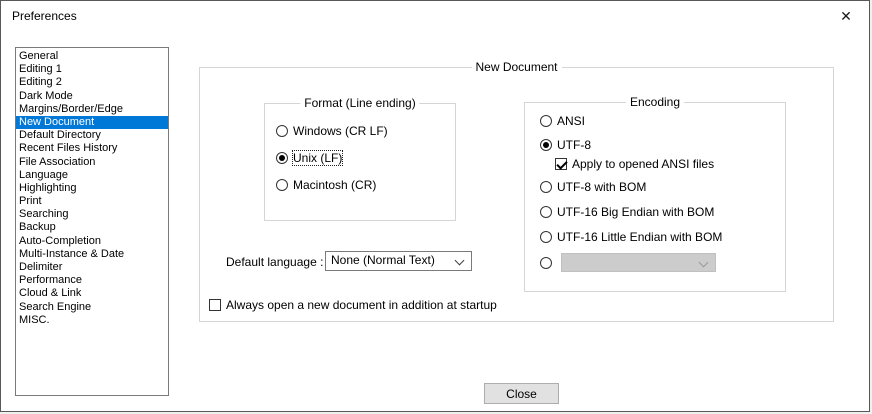 This screenshot has width=872, height=414. I want to click on default-language-combobox-value: None (Normal Text), so click(383, 260).